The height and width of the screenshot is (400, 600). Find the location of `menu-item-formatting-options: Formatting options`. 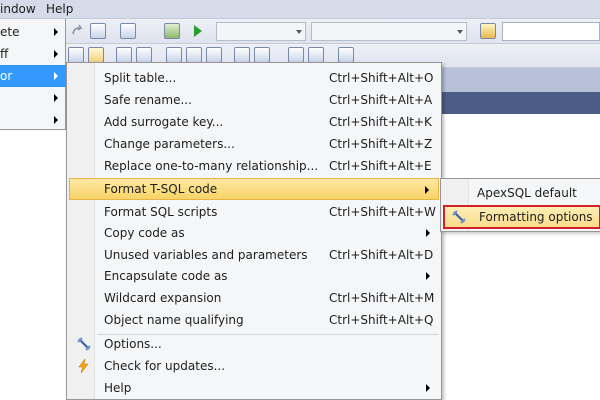

menu-item-formatting-options: Formatting options is located at coordinates (521, 217).